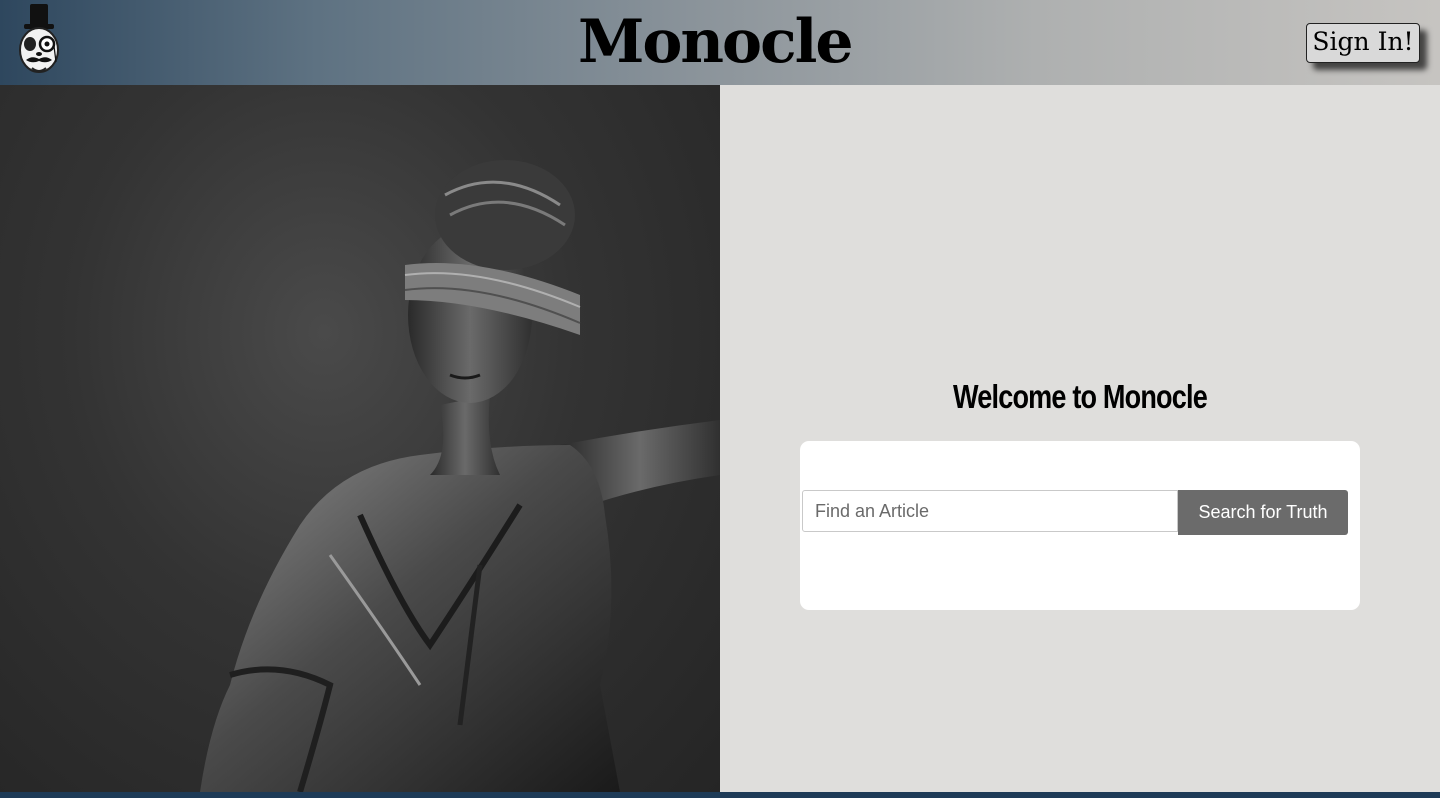  What do you see at coordinates (1363, 43) in the screenshot?
I see `sign-in-button: Sign In!` at bounding box center [1363, 43].